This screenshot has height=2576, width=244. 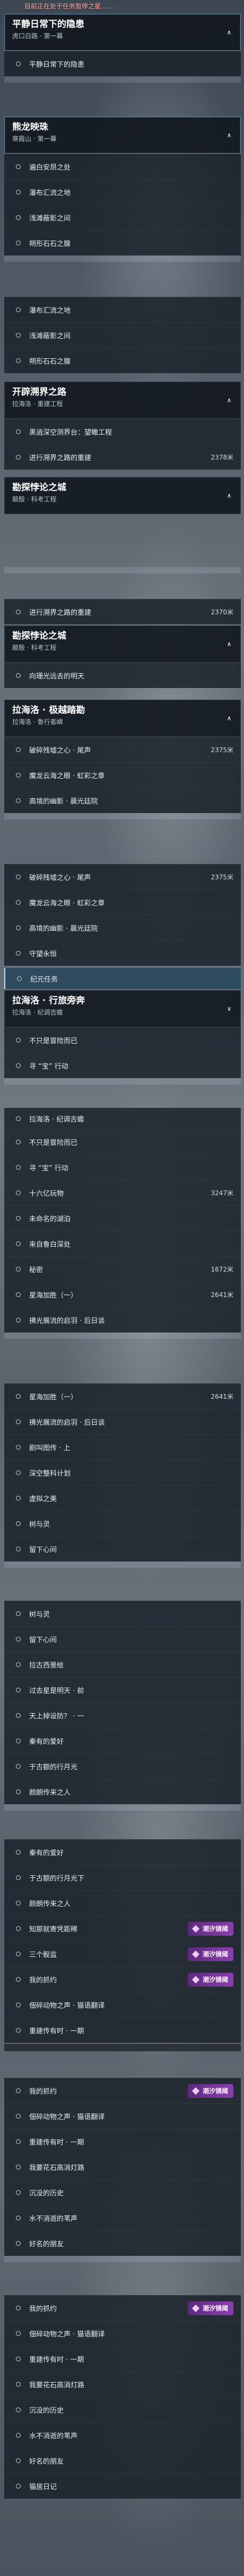 I want to click on quest-item: 未命名的湖泊, so click(x=123, y=1218).